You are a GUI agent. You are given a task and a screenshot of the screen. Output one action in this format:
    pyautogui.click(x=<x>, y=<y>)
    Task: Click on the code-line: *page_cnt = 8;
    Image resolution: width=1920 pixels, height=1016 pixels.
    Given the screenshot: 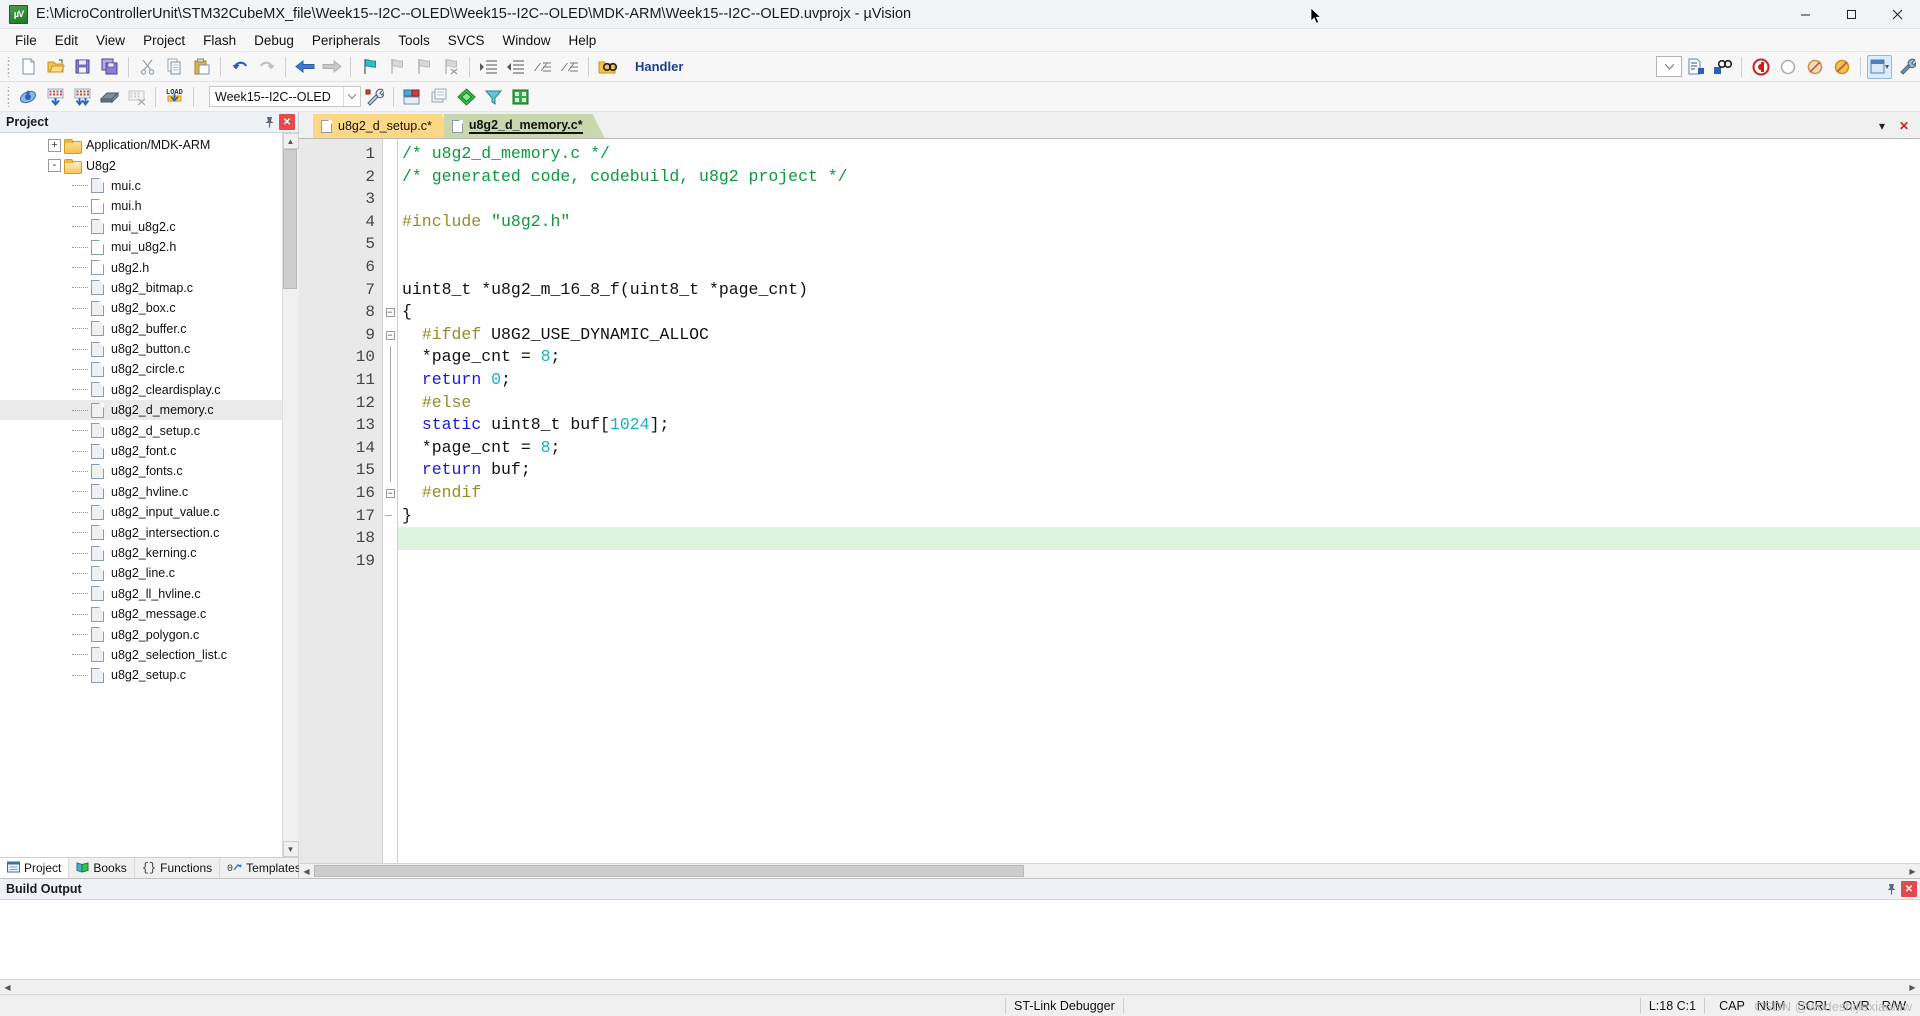 What is the action you would take?
    pyautogui.click(x=1159, y=357)
    